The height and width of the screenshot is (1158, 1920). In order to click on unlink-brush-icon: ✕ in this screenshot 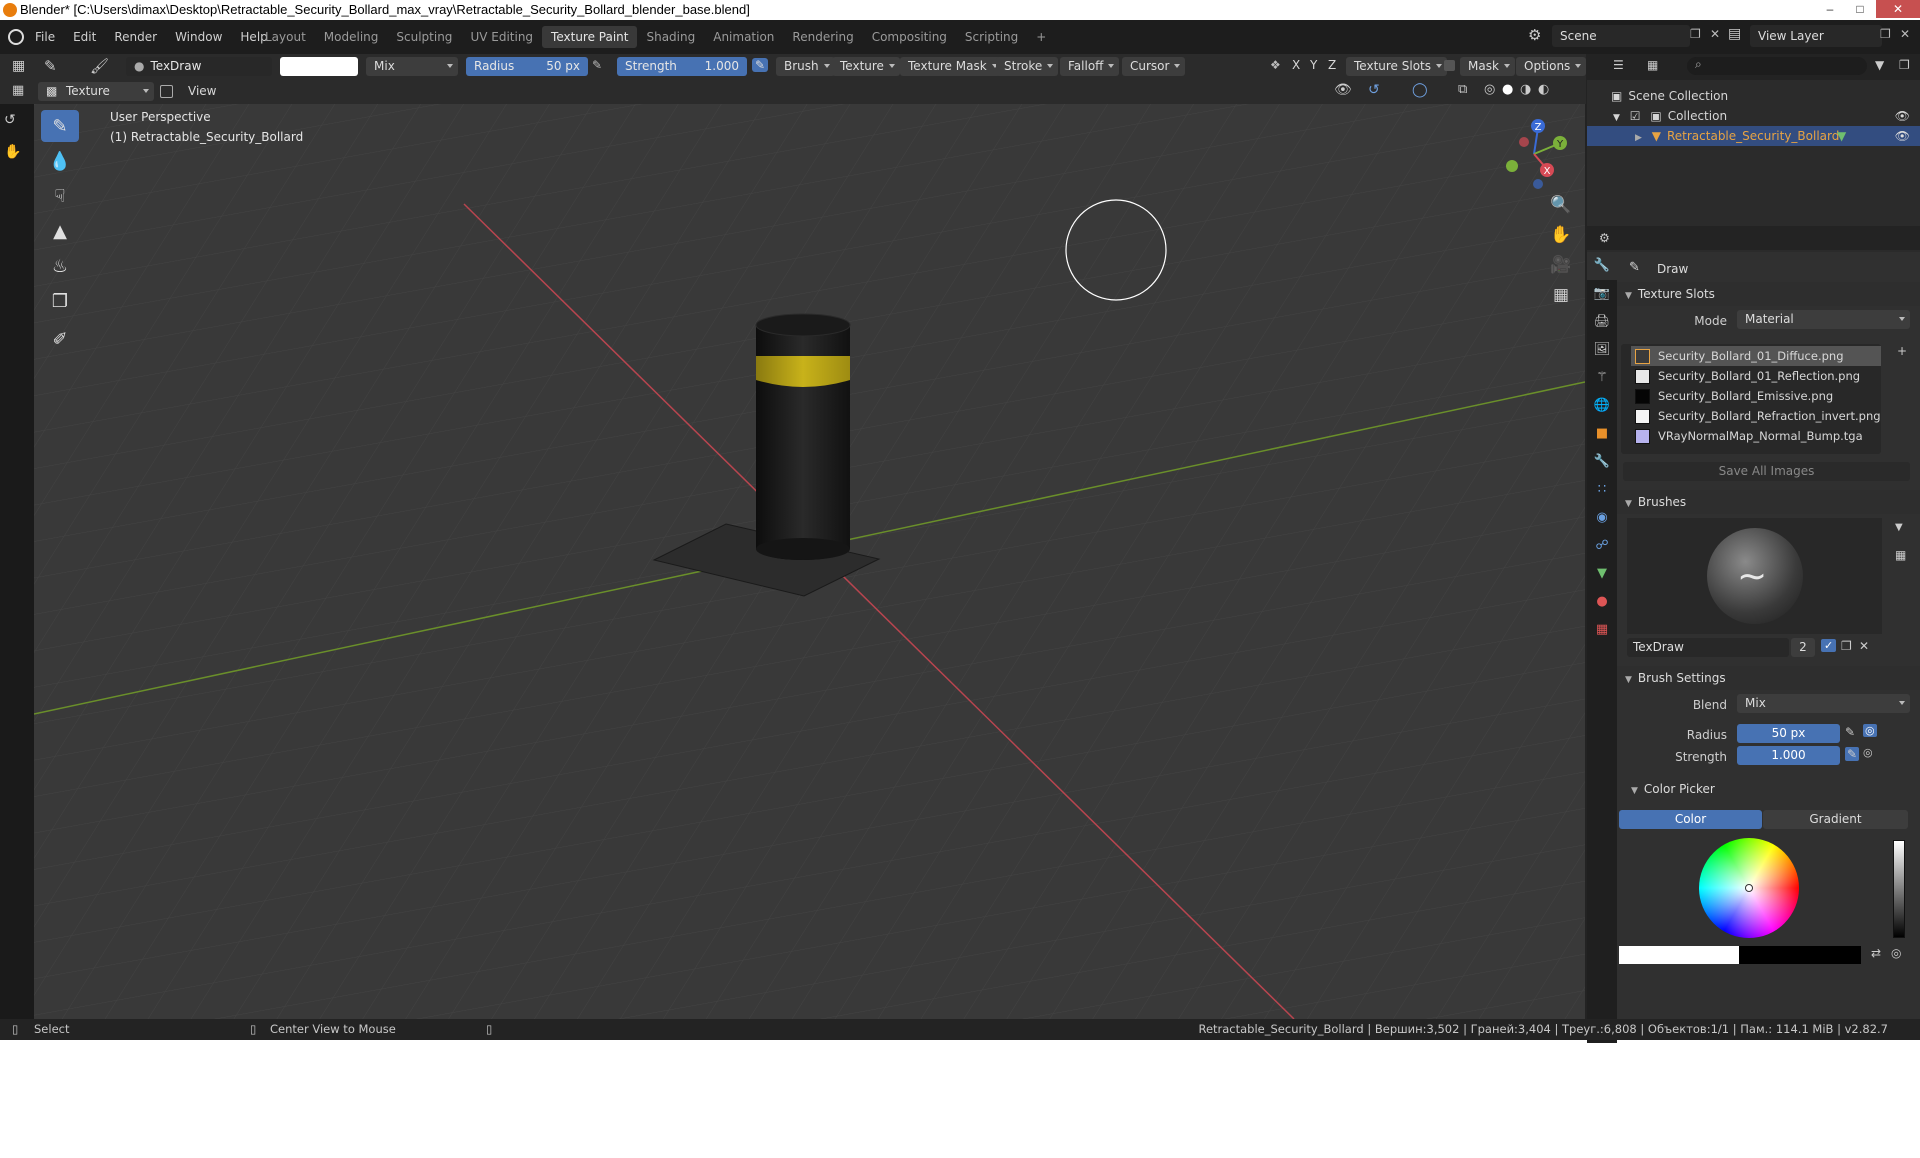, I will do `click(1864, 646)`.